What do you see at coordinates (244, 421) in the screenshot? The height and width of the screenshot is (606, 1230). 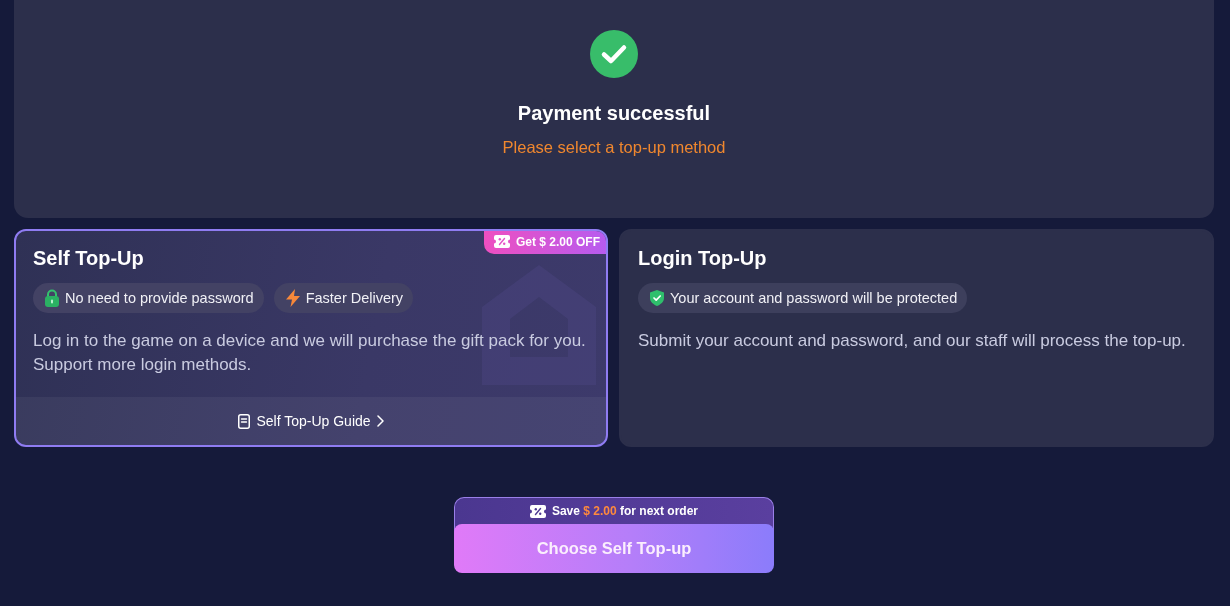 I see `document-icon` at bounding box center [244, 421].